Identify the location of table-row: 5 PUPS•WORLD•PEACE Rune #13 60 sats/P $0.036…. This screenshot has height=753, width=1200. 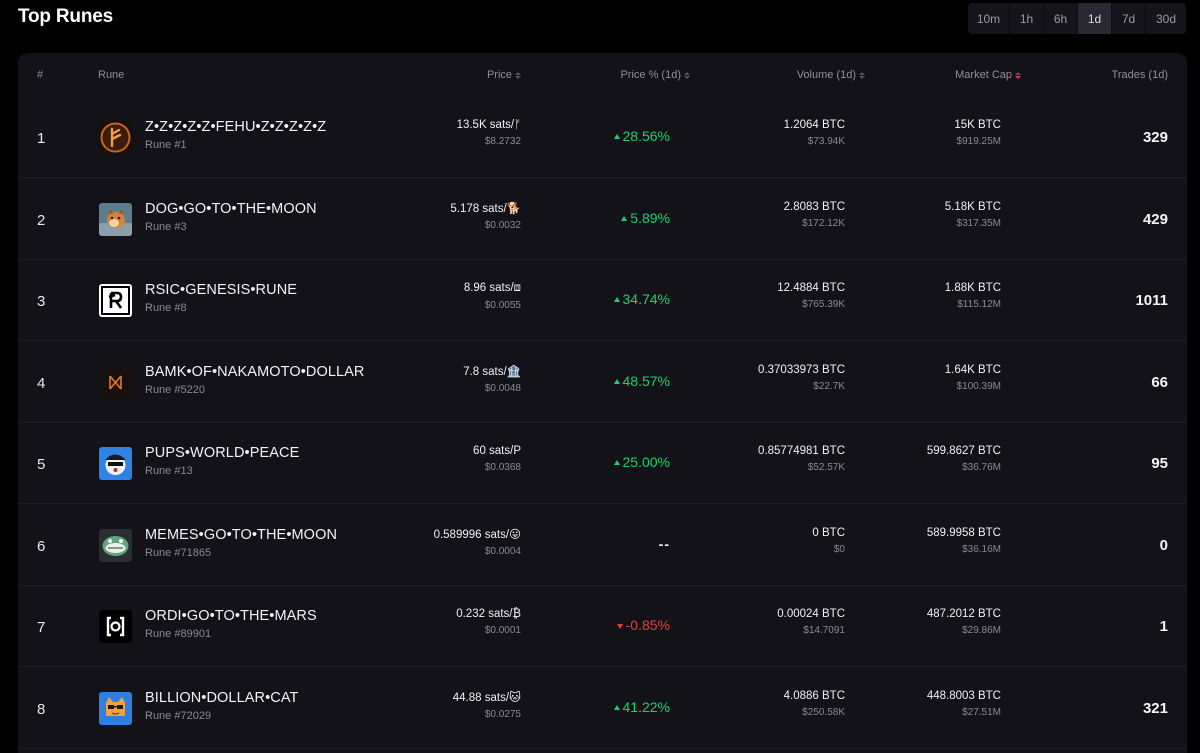
(602, 463).